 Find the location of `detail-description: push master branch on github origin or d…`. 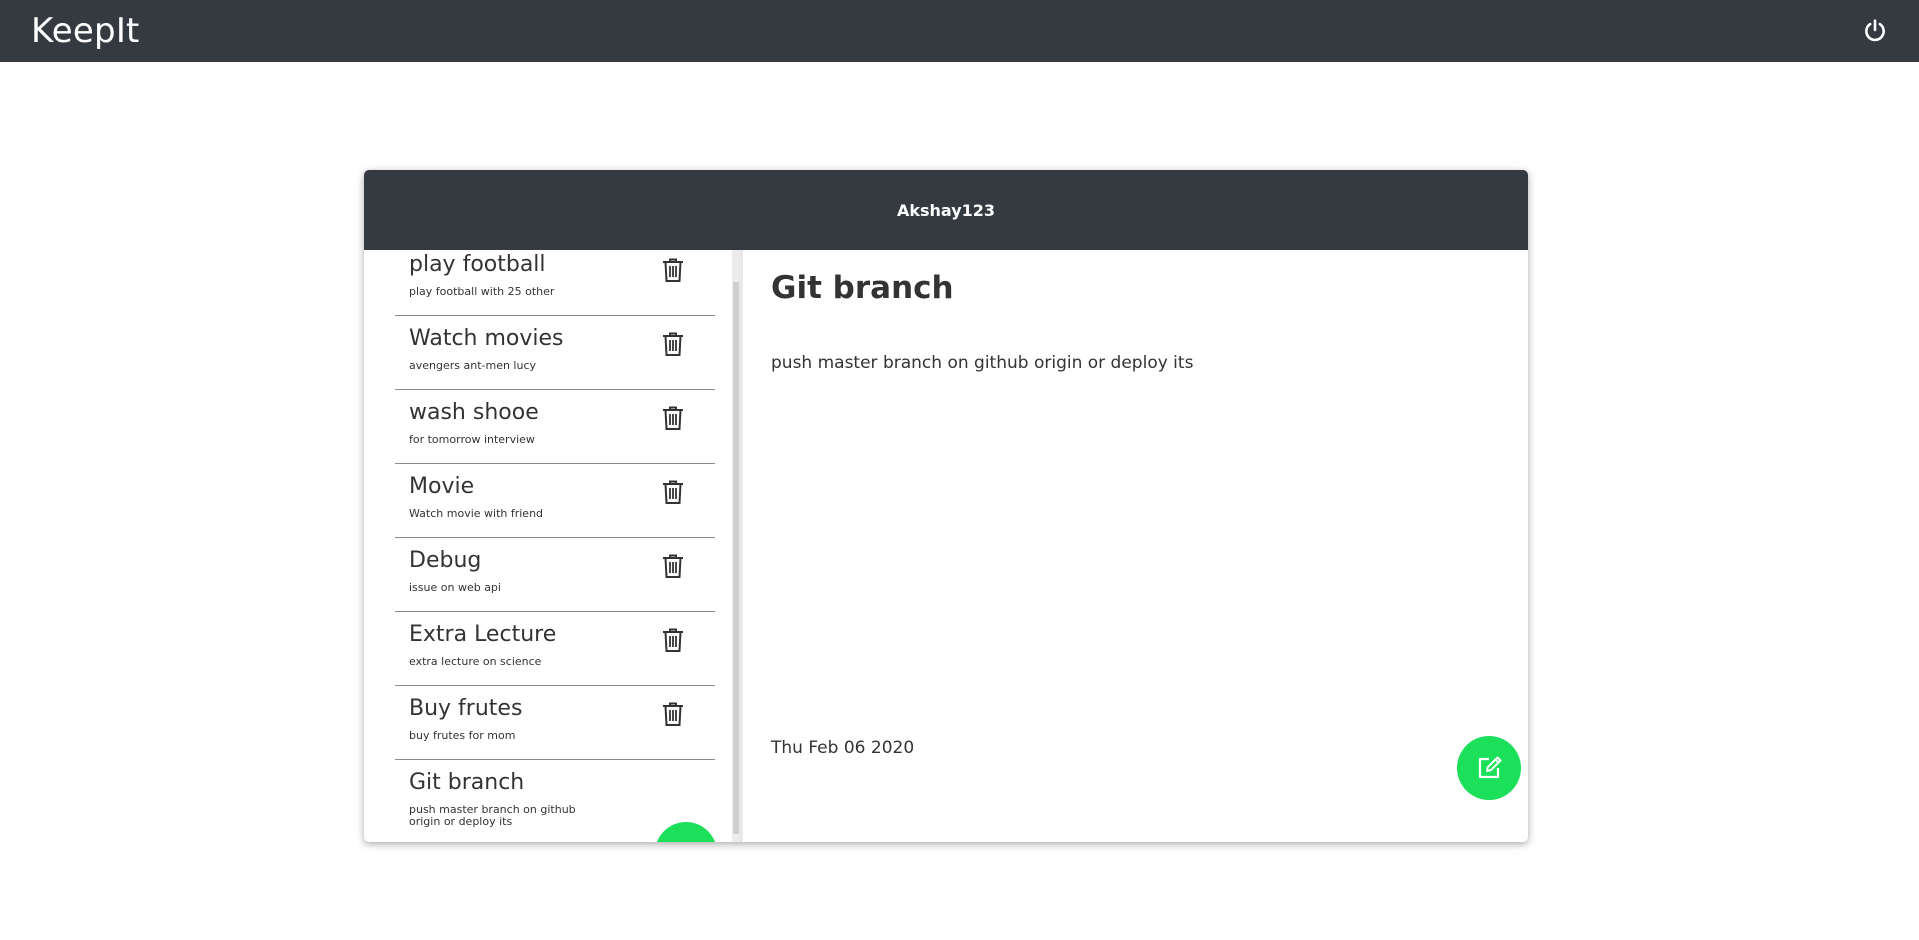

detail-description: push master branch on github origin or d… is located at coordinates (982, 363).